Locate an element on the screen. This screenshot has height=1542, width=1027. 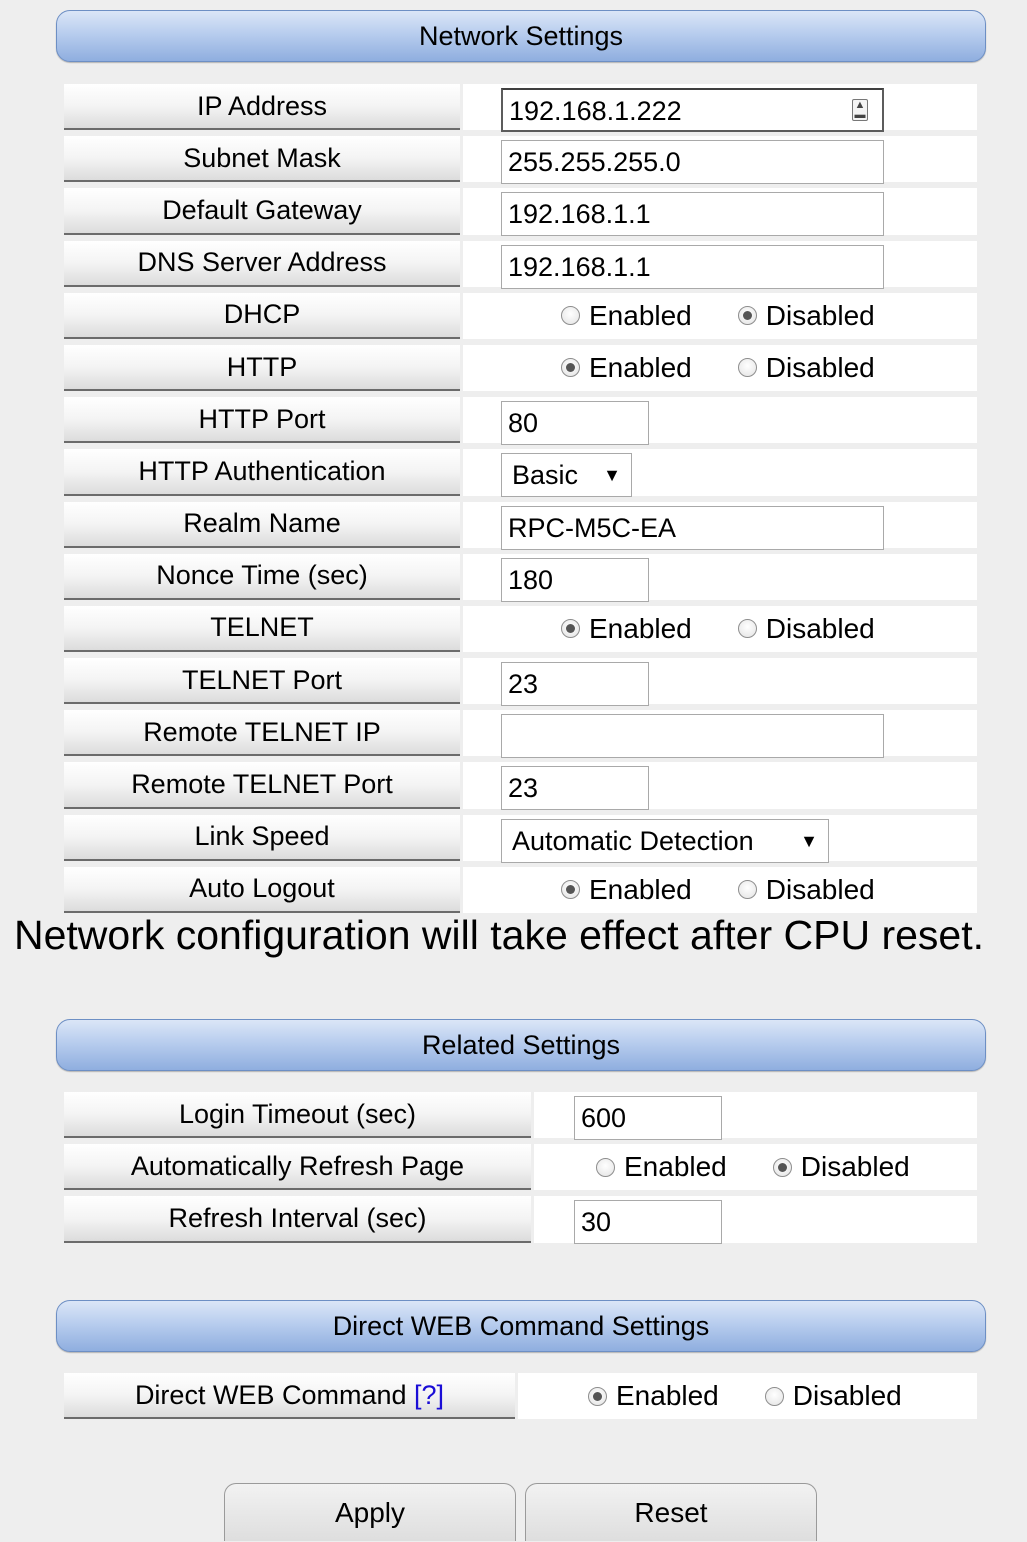
telnet-disabled-option: Disabled is located at coordinates (806, 629).